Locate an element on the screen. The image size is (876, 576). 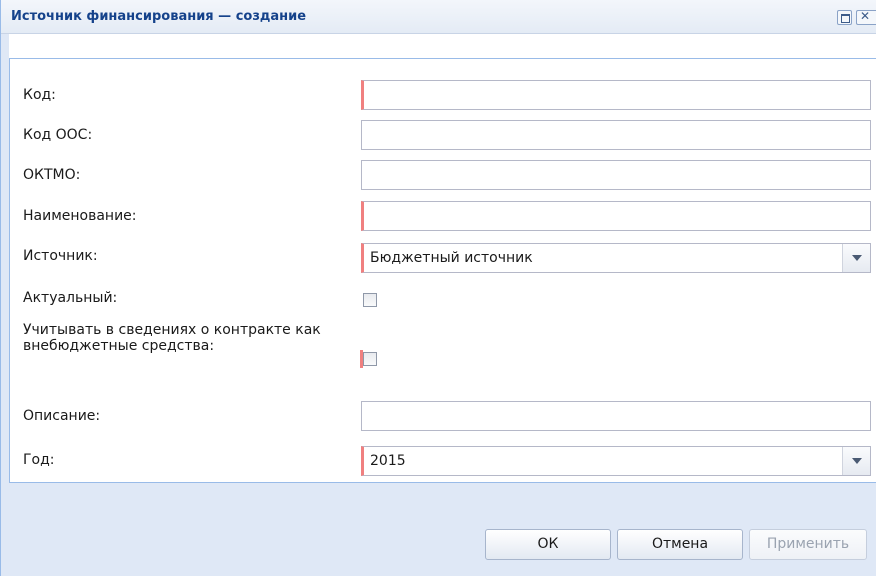
oktmo-label: ОКТМО: is located at coordinates (52, 175).